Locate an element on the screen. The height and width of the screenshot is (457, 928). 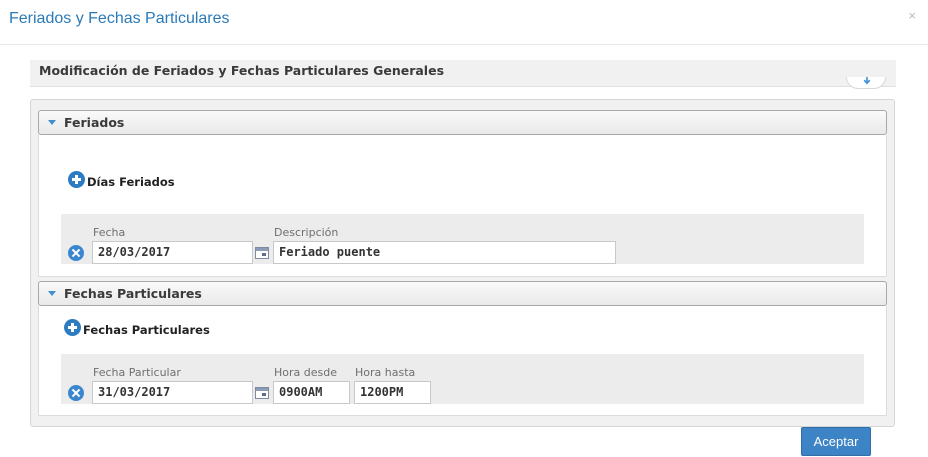
from-time-label: Hora desde is located at coordinates (305, 372).